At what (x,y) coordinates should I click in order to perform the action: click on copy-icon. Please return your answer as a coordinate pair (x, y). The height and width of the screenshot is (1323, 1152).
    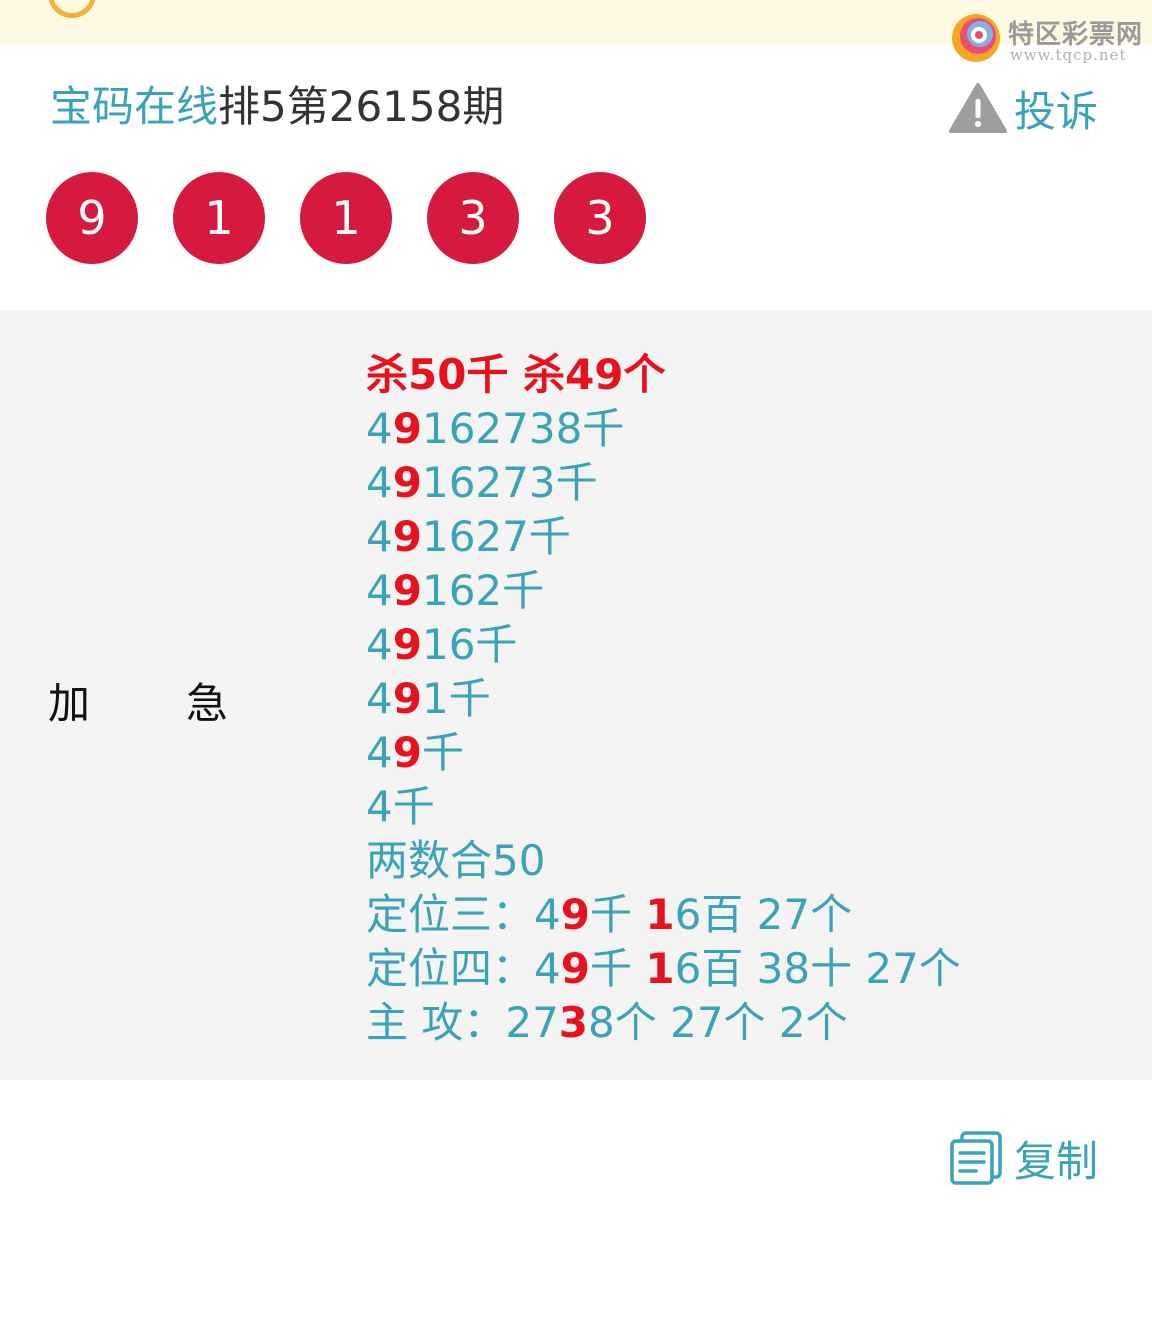
    Looking at the image, I should click on (976, 1158).